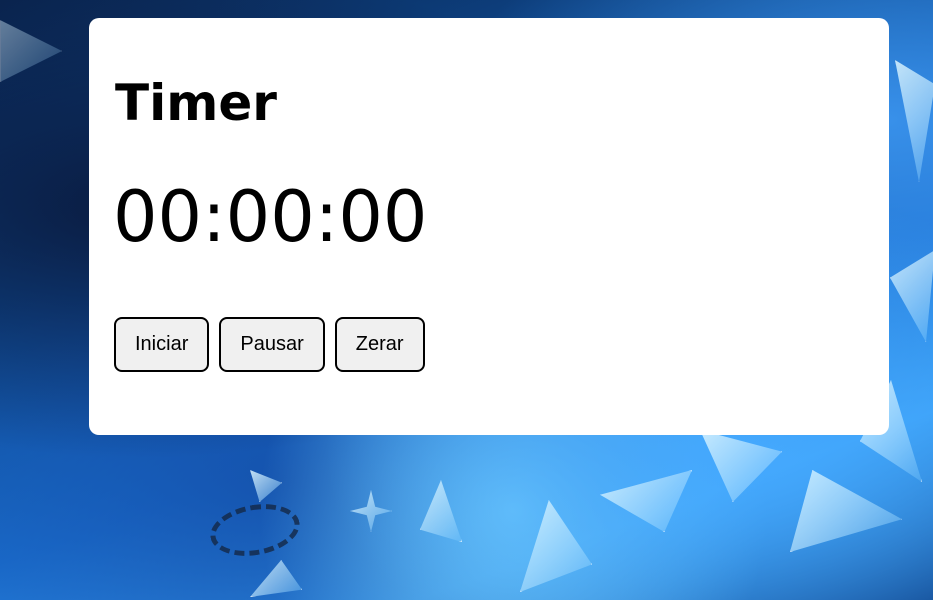  Describe the element at coordinates (255, 530) in the screenshot. I see `gear-icon` at that location.